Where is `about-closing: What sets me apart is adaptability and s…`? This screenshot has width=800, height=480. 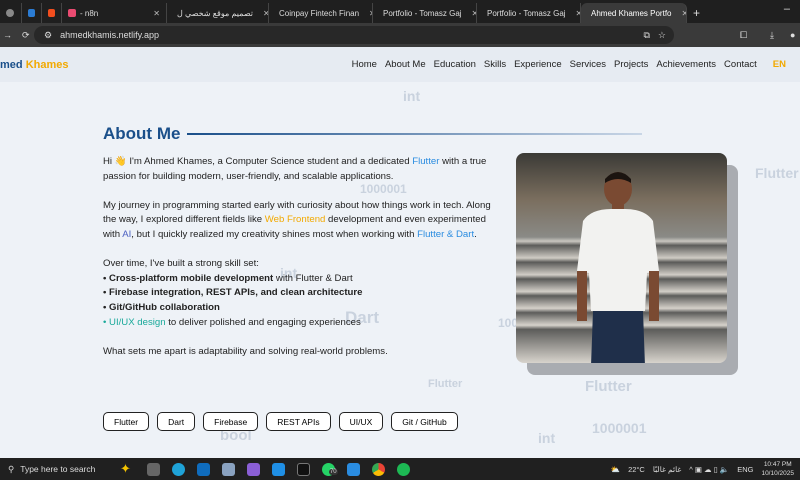 about-closing: What sets me apart is adaptability and s… is located at coordinates (245, 351).